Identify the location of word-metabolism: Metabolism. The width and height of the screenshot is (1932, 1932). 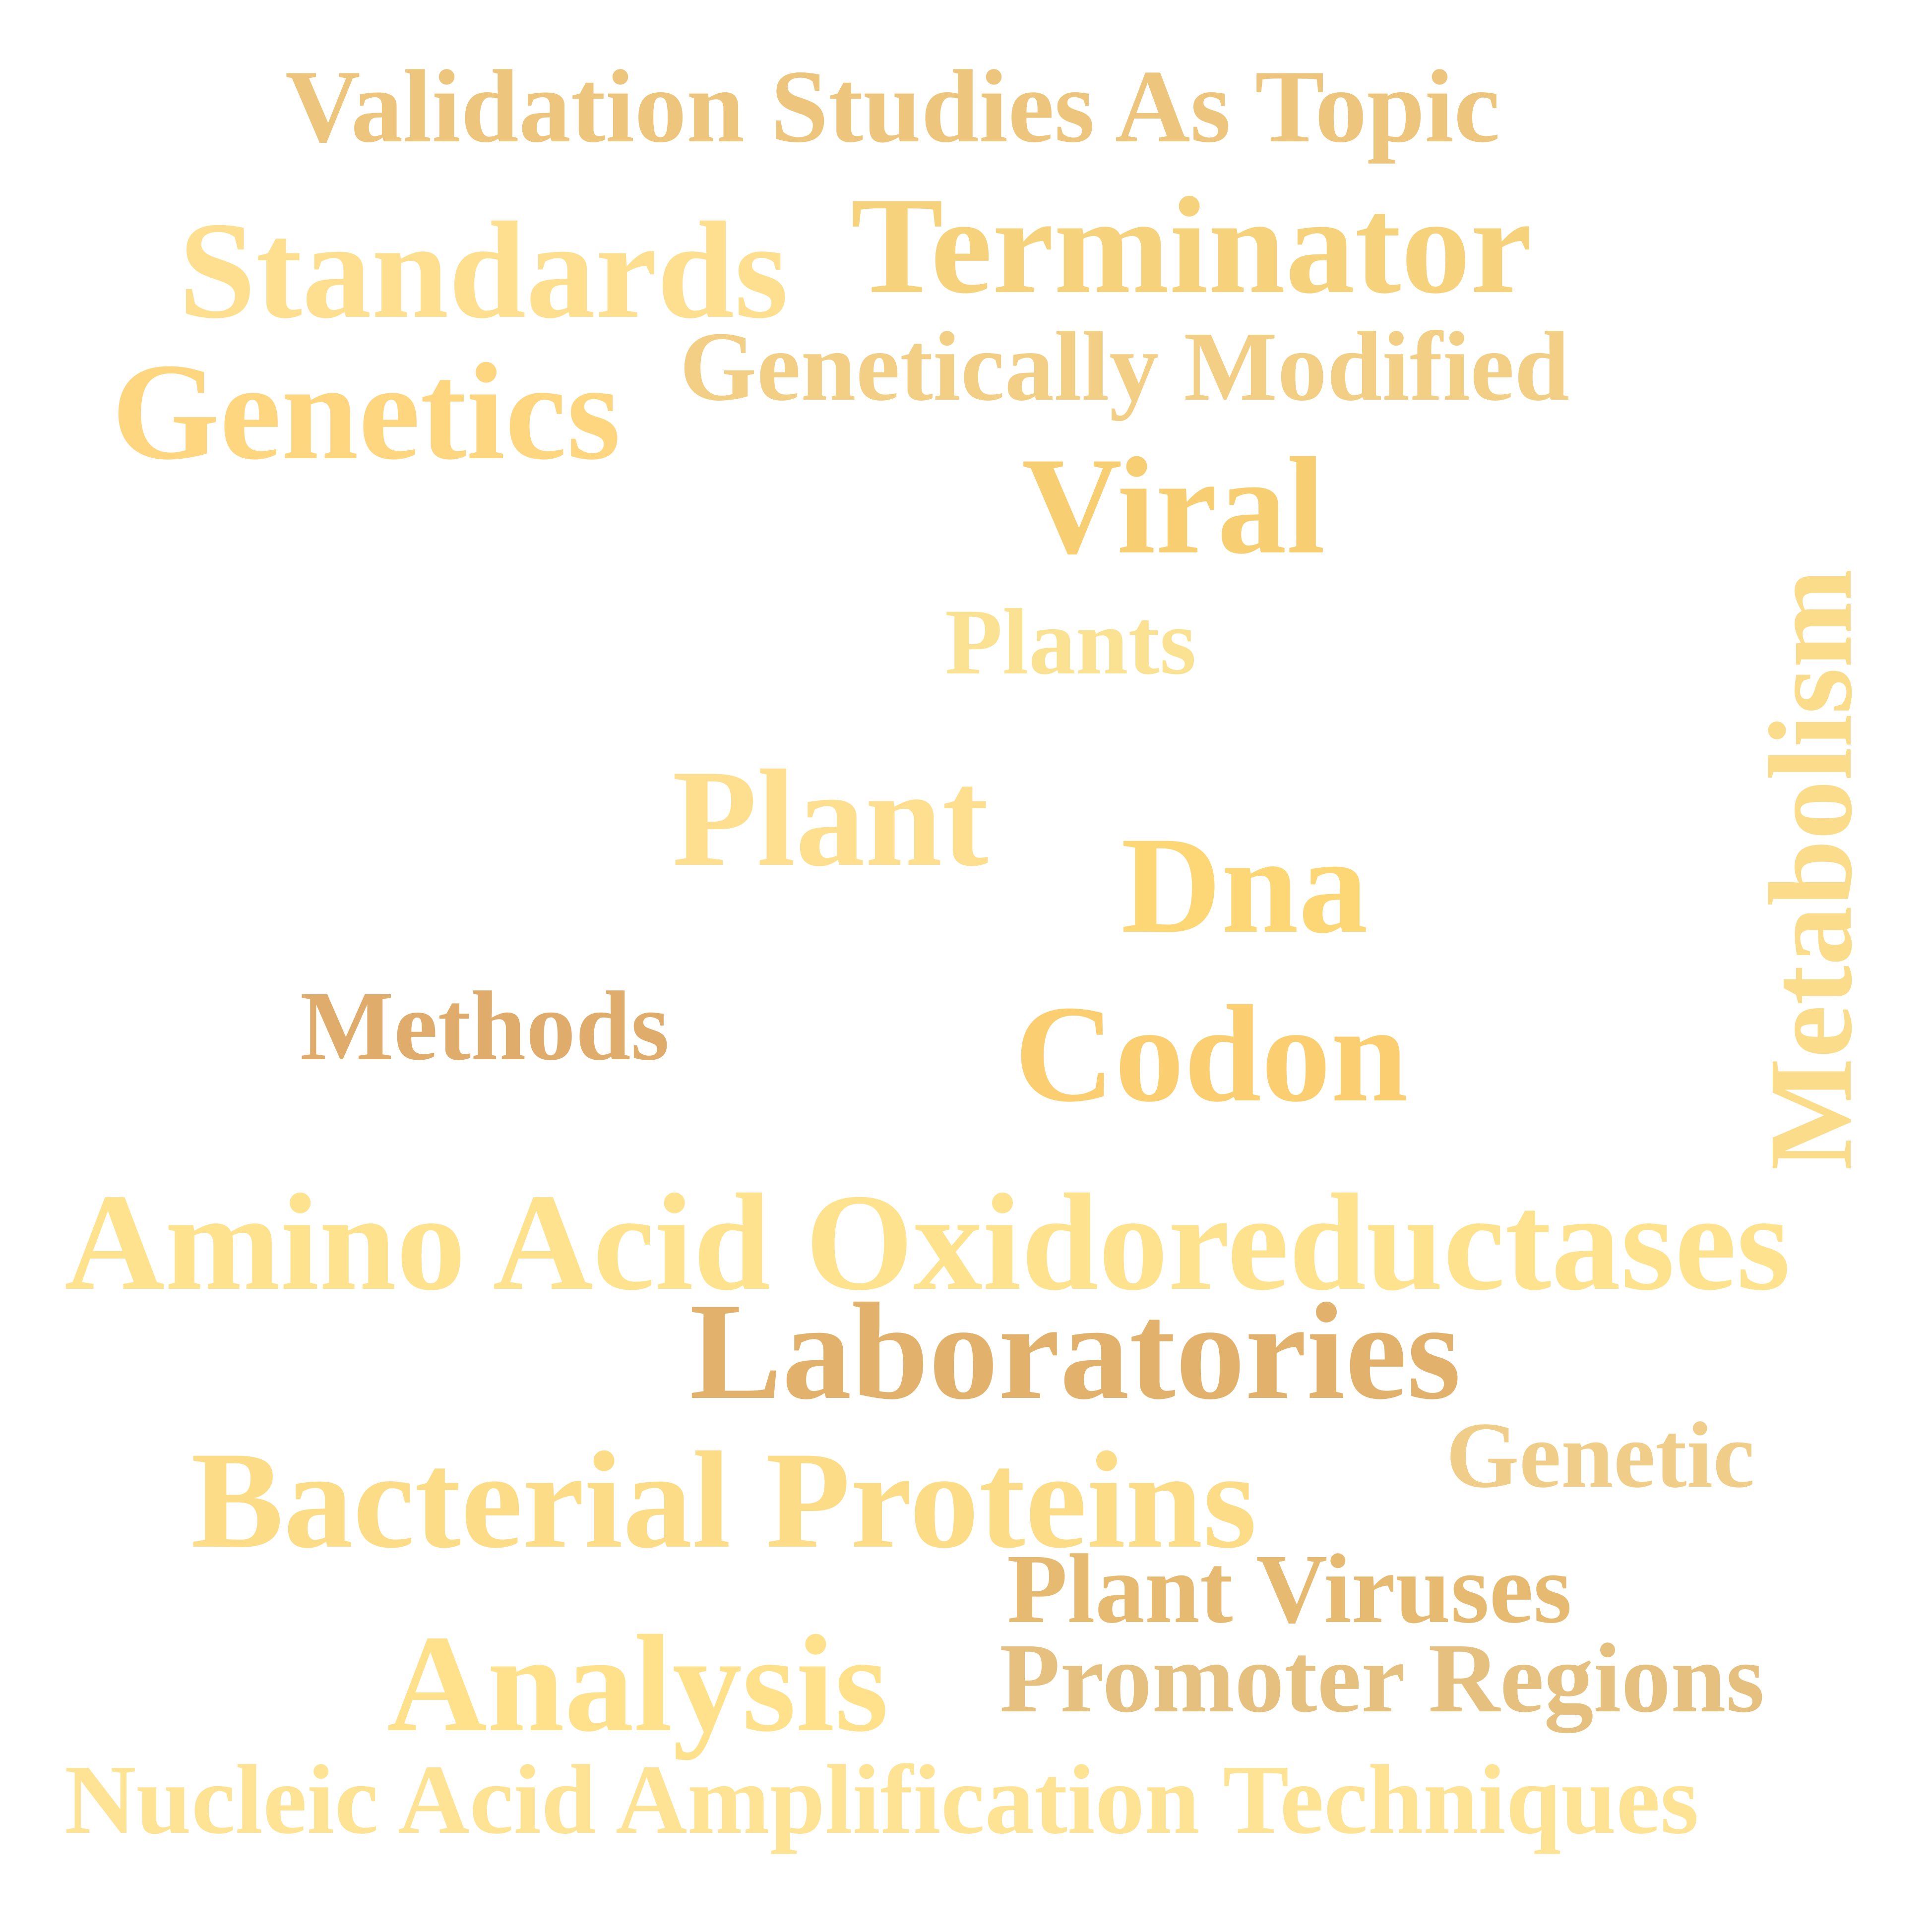
(1810, 869).